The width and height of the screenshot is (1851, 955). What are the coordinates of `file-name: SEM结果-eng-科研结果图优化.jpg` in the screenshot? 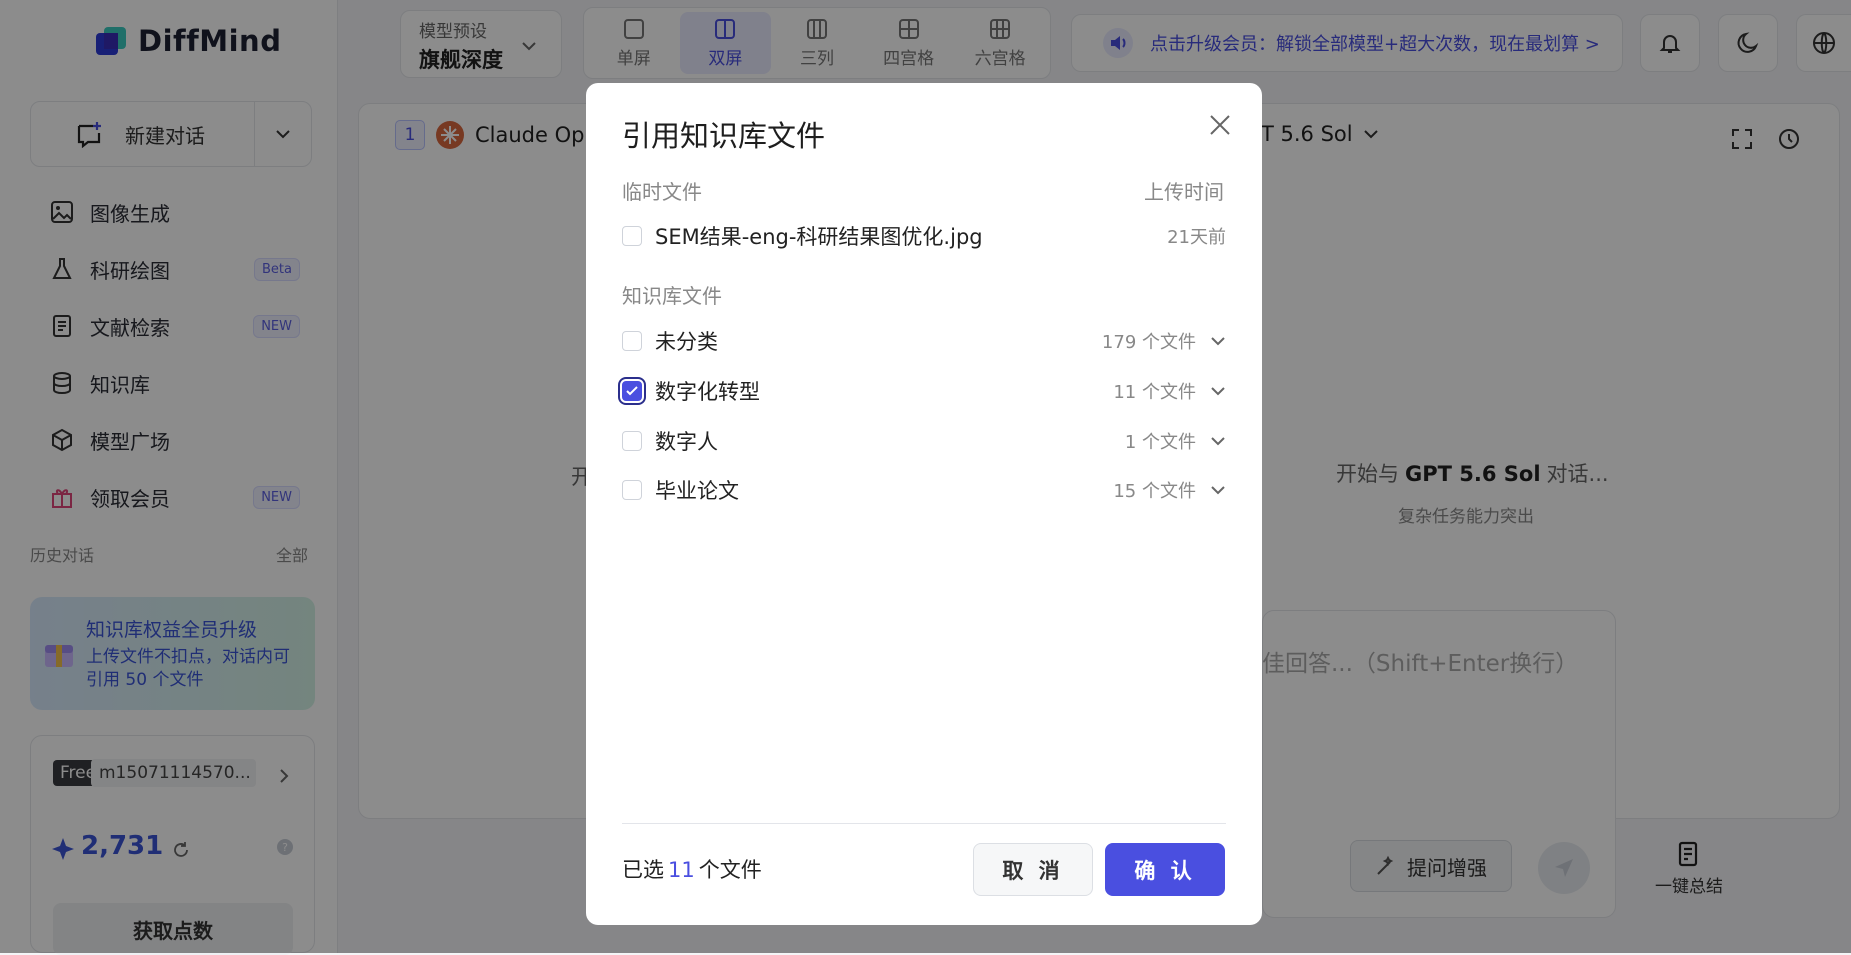 It's located at (819, 237).